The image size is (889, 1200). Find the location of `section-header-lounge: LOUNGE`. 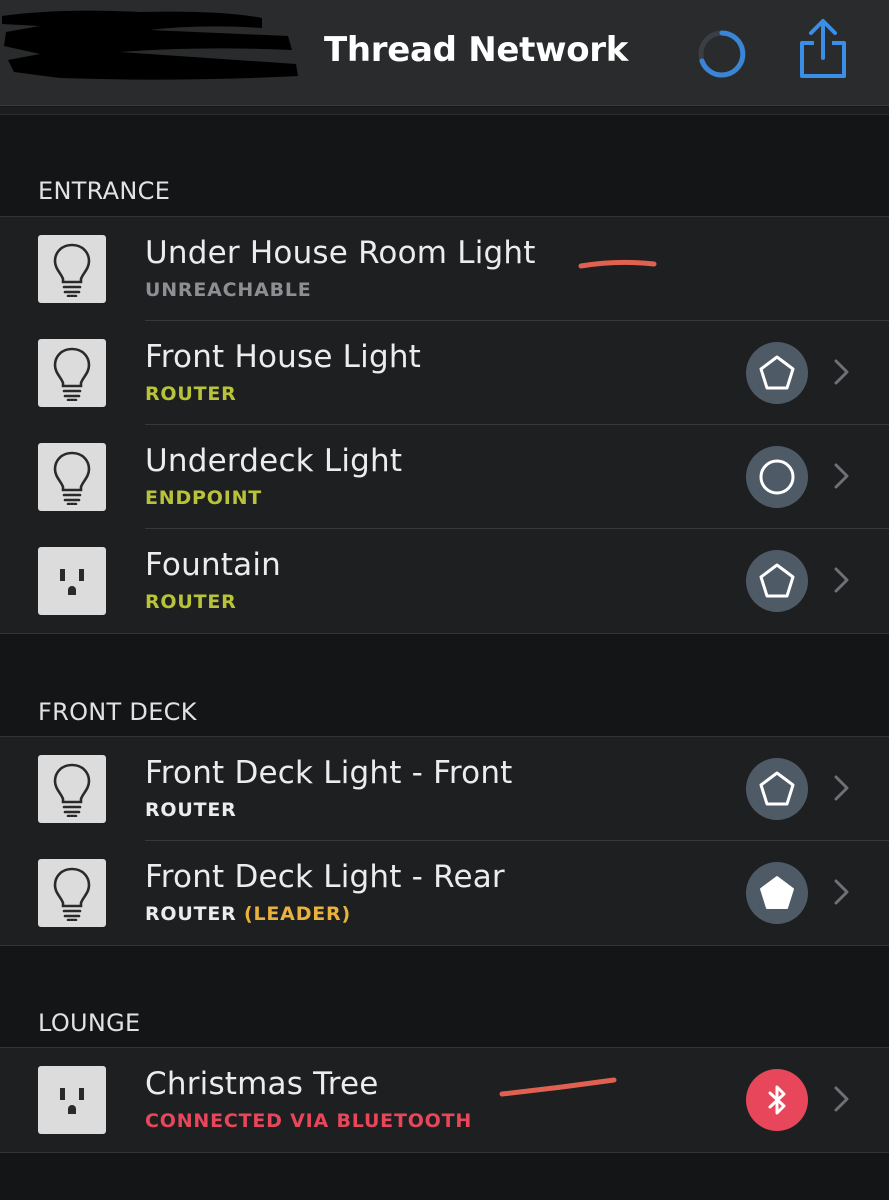

section-header-lounge: LOUNGE is located at coordinates (89, 1023).